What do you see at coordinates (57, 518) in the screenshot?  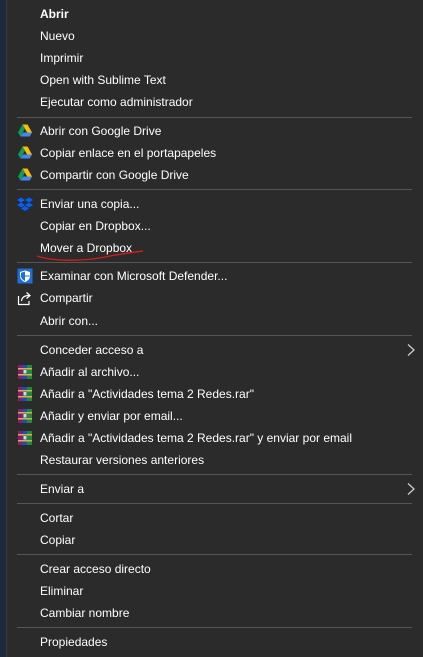 I see `menu-item-label: Cortar` at bounding box center [57, 518].